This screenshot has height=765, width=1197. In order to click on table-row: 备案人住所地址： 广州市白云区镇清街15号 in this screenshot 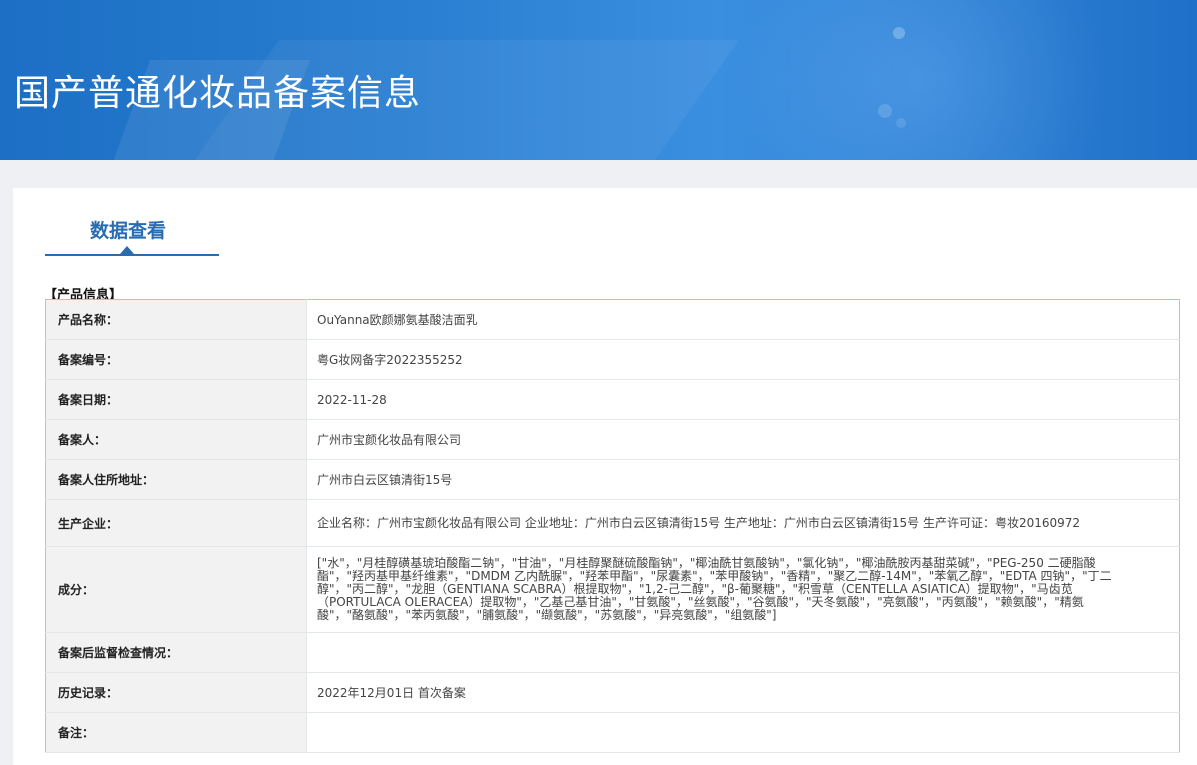, I will do `click(612, 479)`.